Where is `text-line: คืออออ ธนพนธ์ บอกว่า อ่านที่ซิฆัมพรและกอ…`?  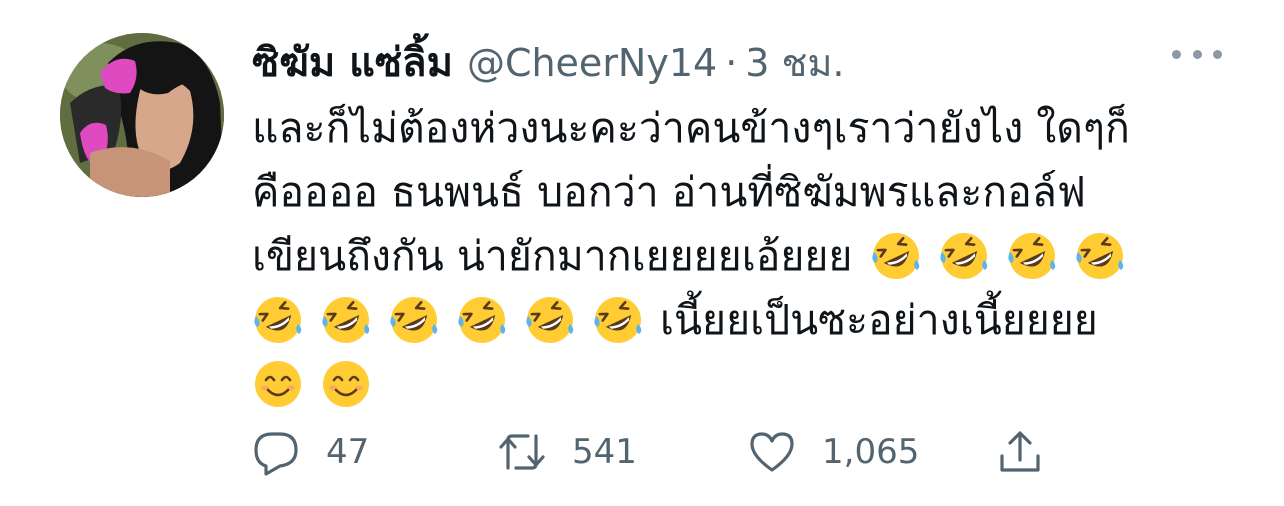
text-line: คืออออ ธนพนธ์ บอกว่า อ่านที่ซิฆัมพรและกอ… is located at coordinates (747, 192).